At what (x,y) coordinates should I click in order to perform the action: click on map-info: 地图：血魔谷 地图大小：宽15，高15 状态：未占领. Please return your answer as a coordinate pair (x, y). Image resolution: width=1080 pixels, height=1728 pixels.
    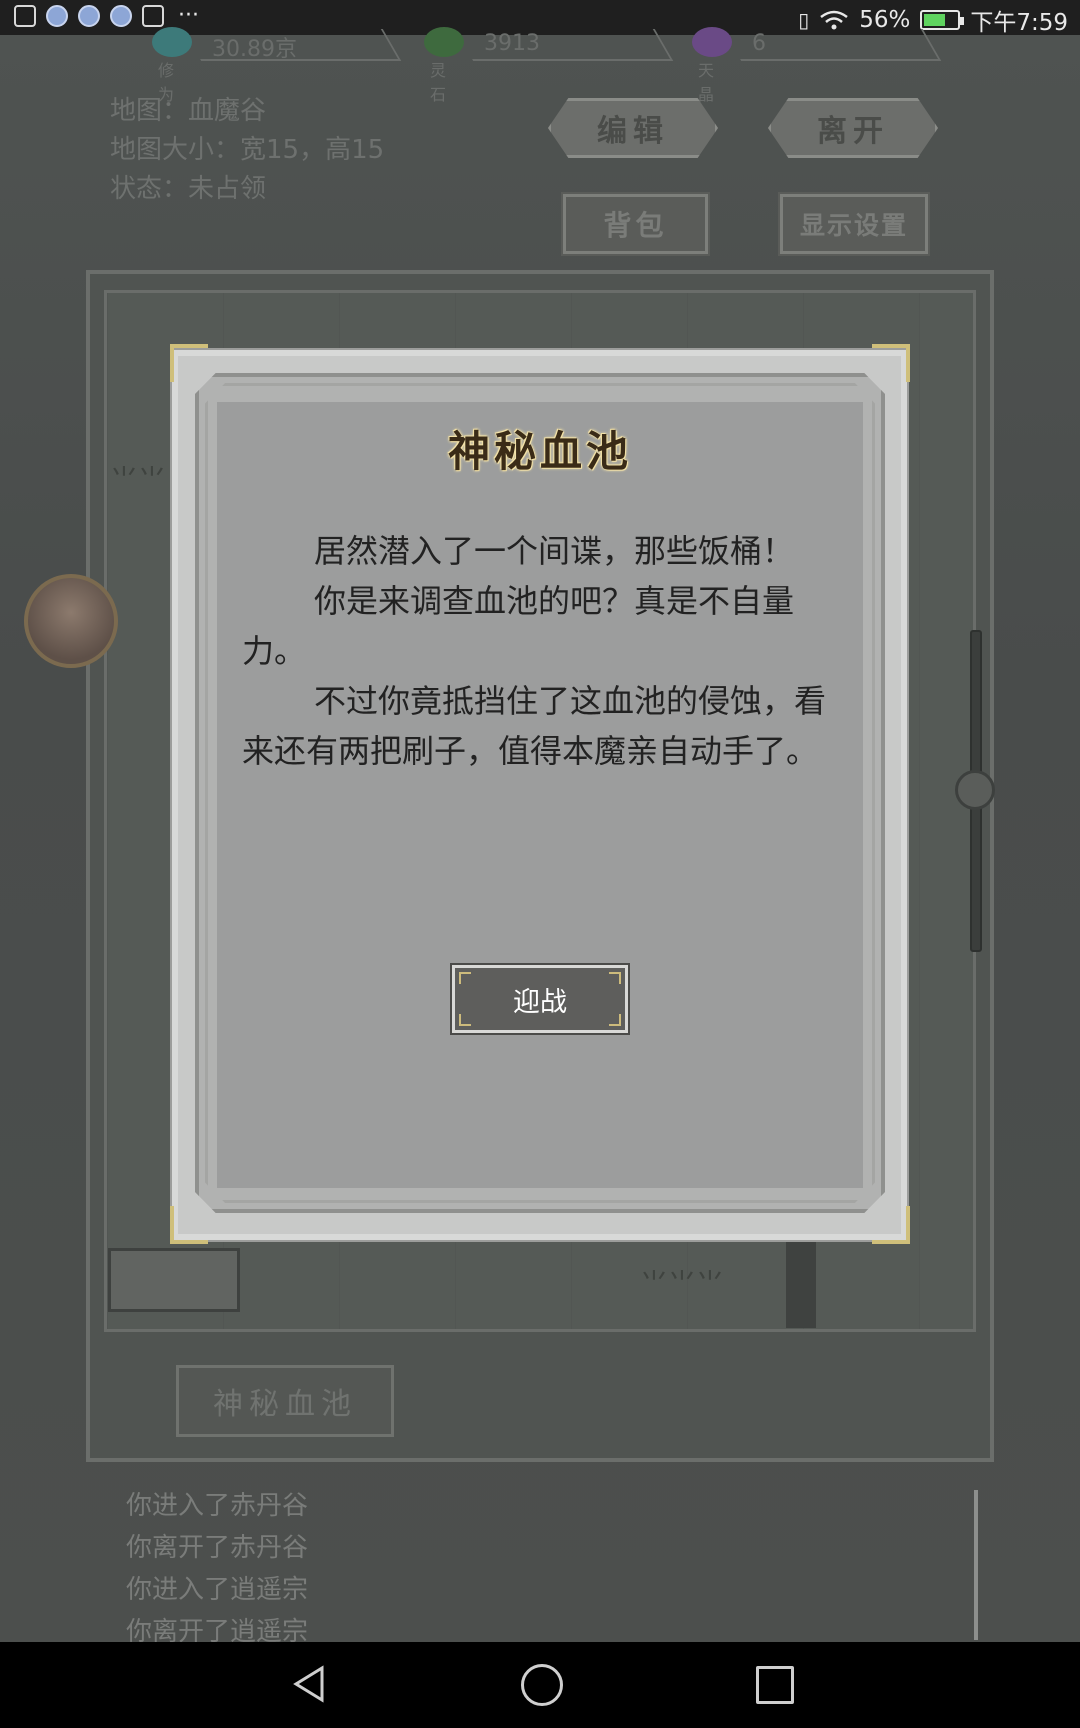
    Looking at the image, I should click on (247, 150).